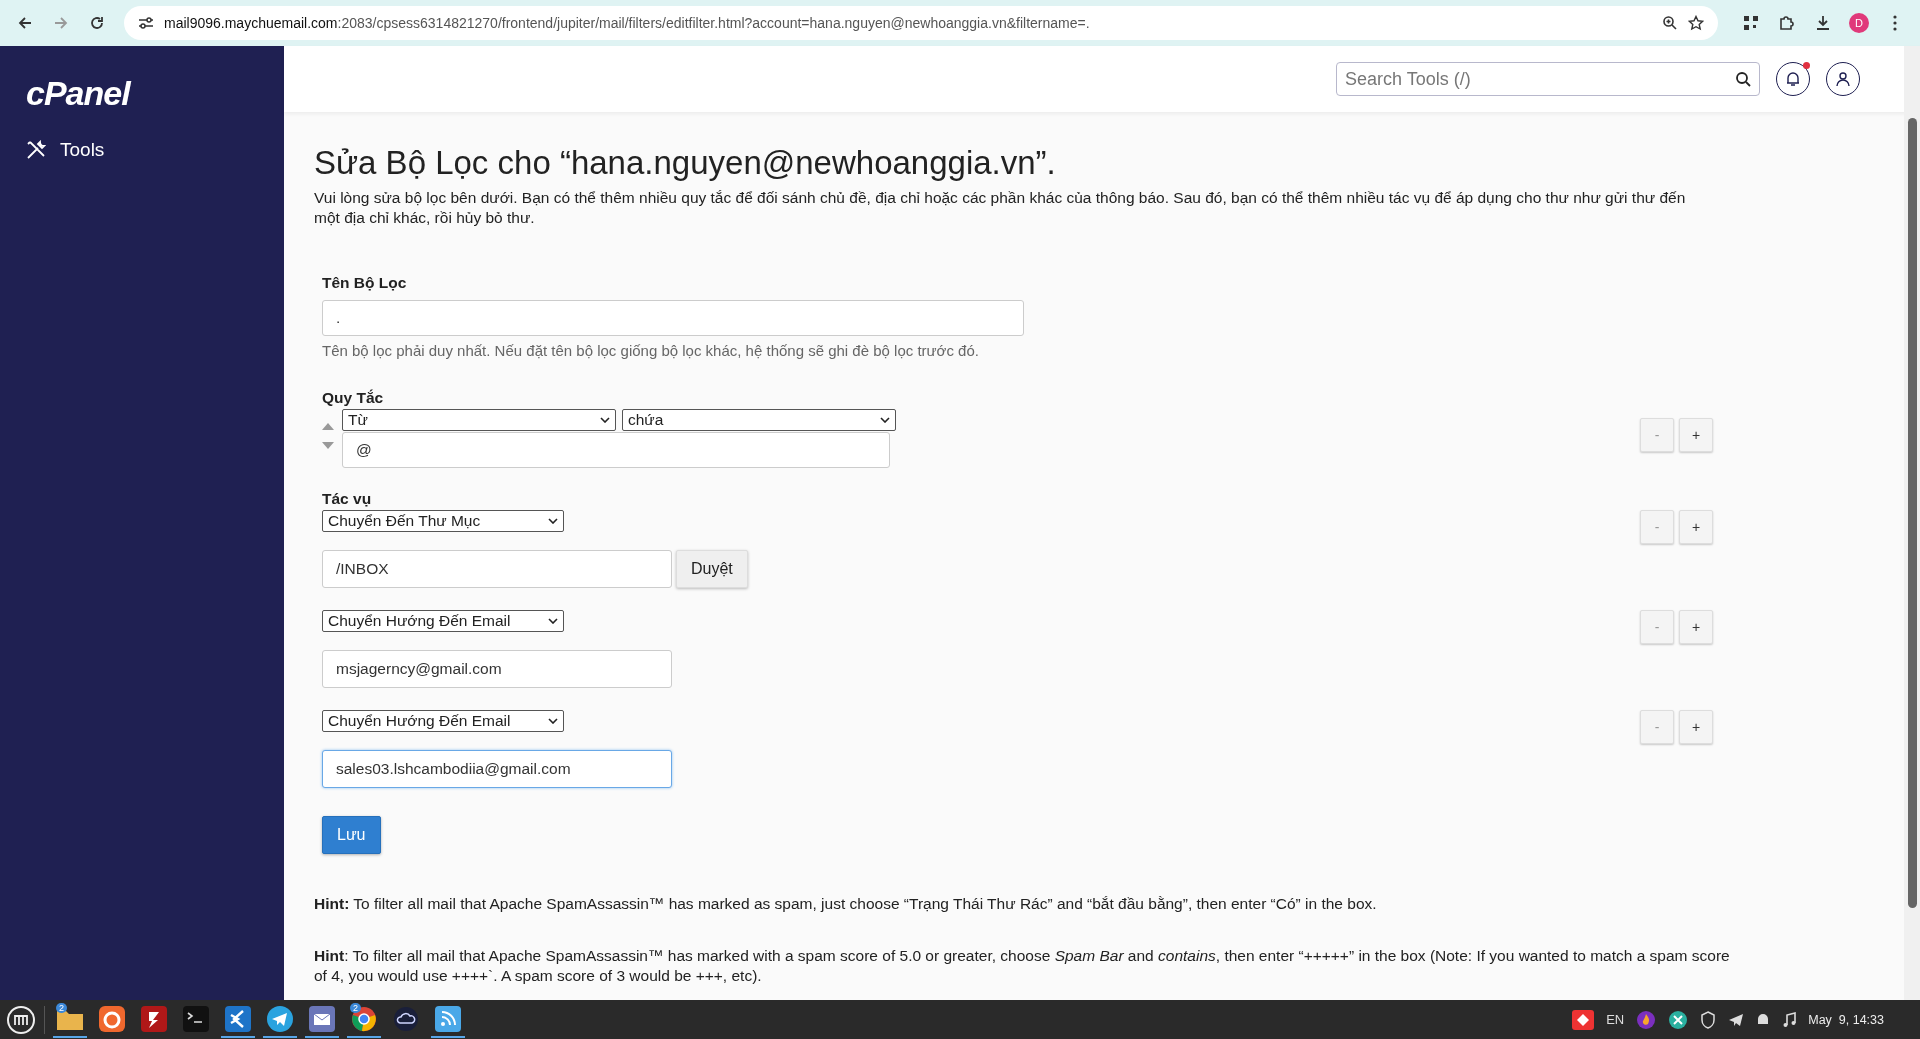  What do you see at coordinates (1000, 208) in the screenshot?
I see `page-description: Vui lòng sửa bộ lọc bên dưới. Bạn có thể thêm nhiều quy tắc để đối sánh chủ đề, địa chỉ hoặc các phần khác của thông báo. Sau đó, bạn có thể thêm nhiều tác vụ để áp dụng cho thư như gửi thư đến một địa chỉ khác, rồi hủy bỏ thư.` at bounding box center [1000, 208].